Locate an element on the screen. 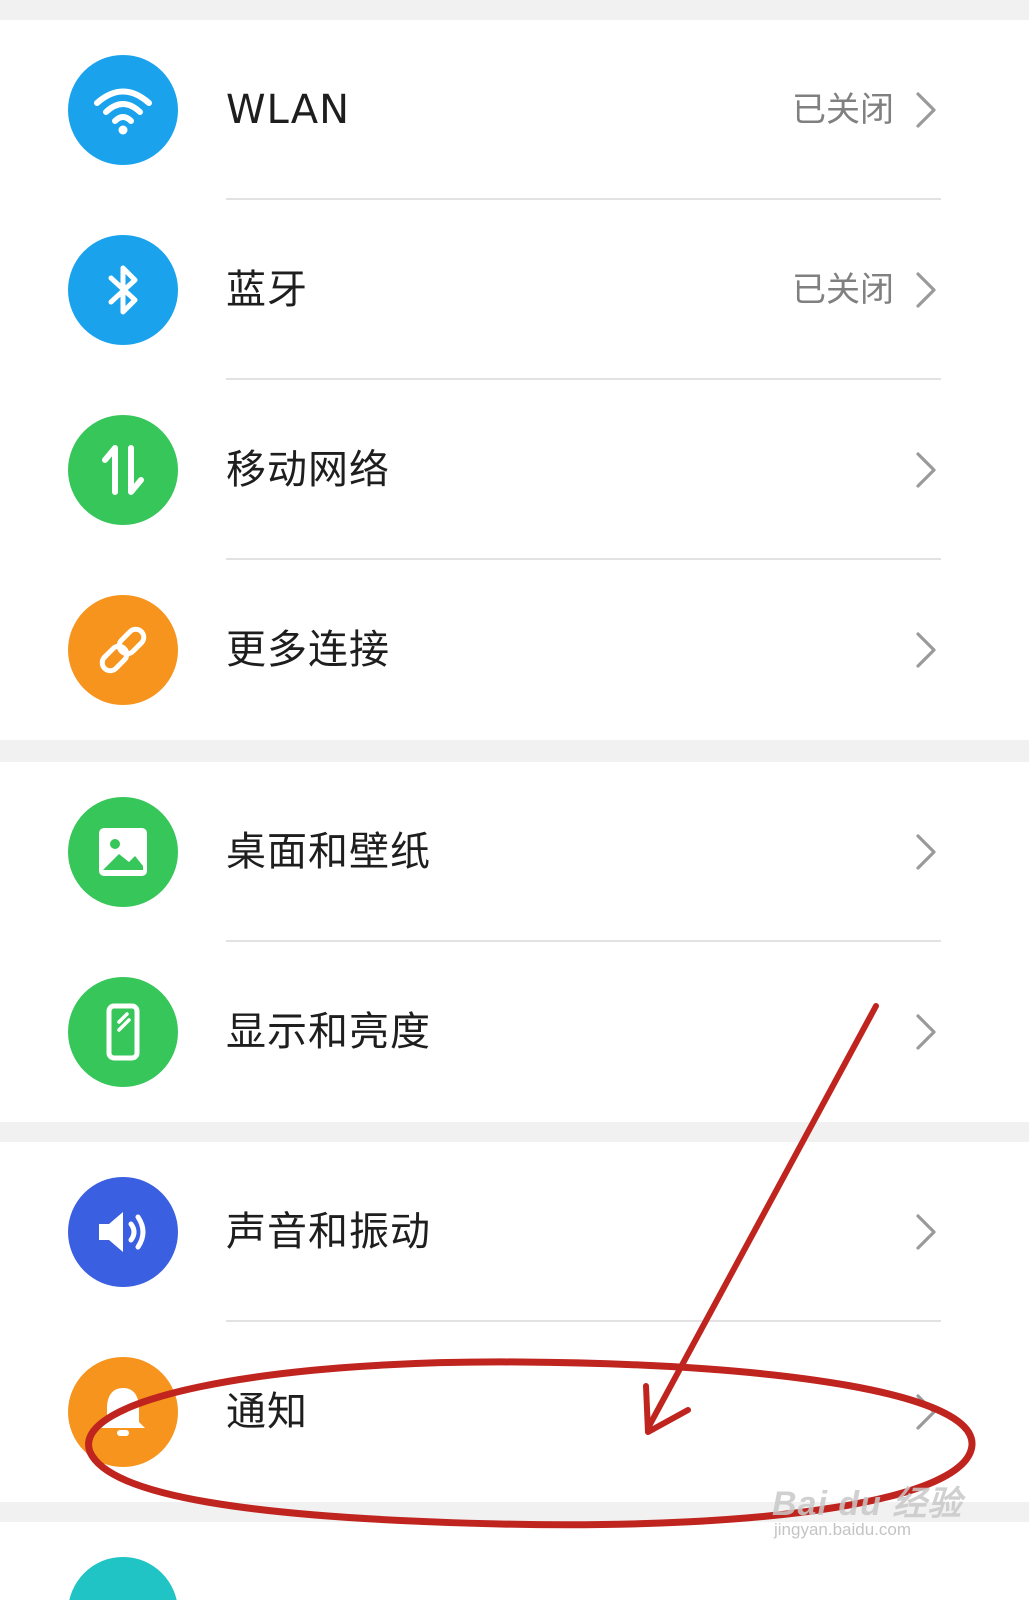  baidu-jingyan-watermark: Bai du 经验 jingyan.baidu.com is located at coordinates (872, 1511).